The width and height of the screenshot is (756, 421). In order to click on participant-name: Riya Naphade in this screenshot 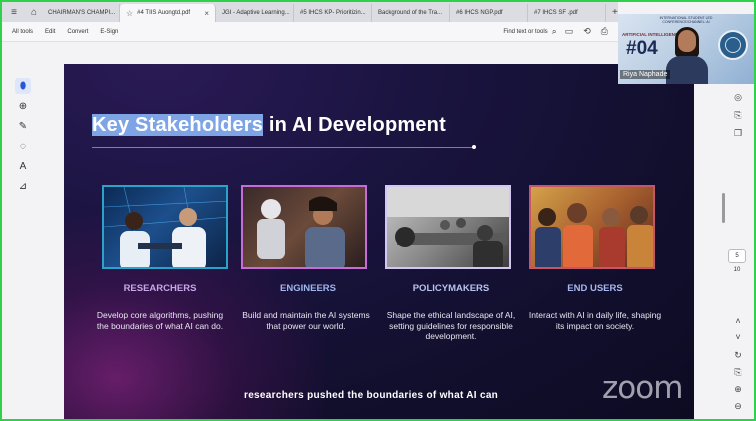, I will do `click(645, 74)`.